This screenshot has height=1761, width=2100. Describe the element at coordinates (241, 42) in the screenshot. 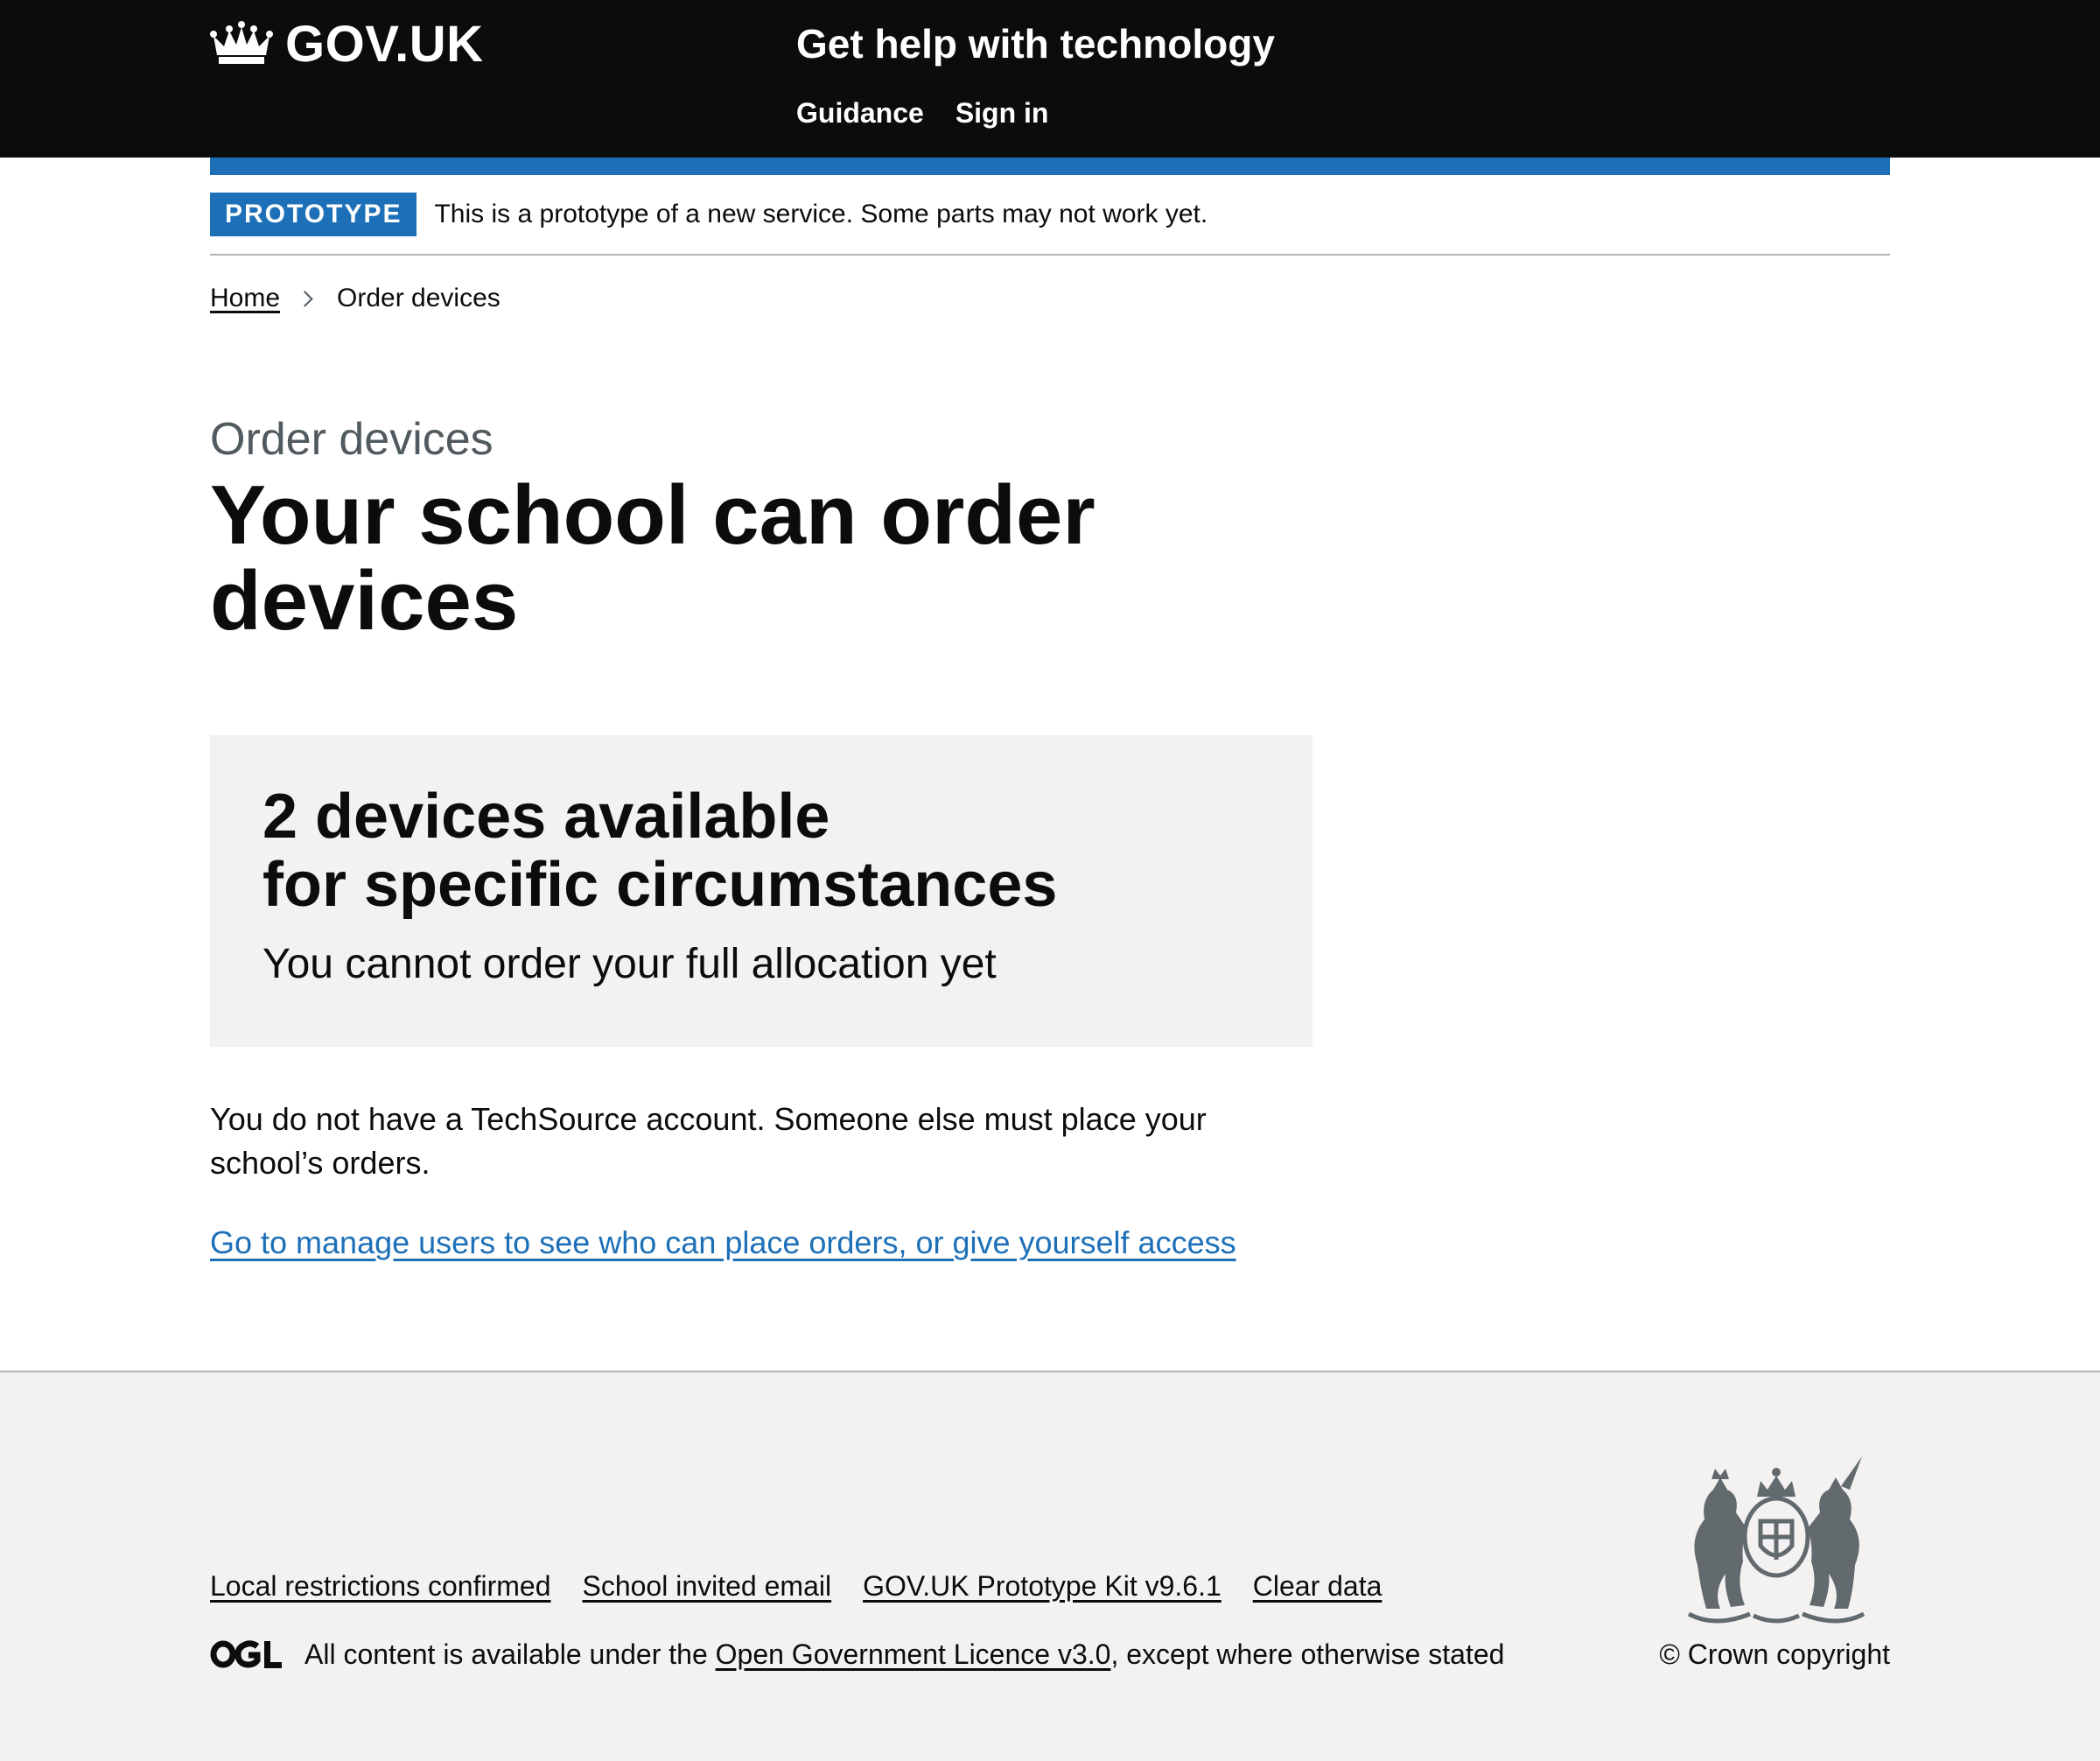

I see `crown-icon` at that location.